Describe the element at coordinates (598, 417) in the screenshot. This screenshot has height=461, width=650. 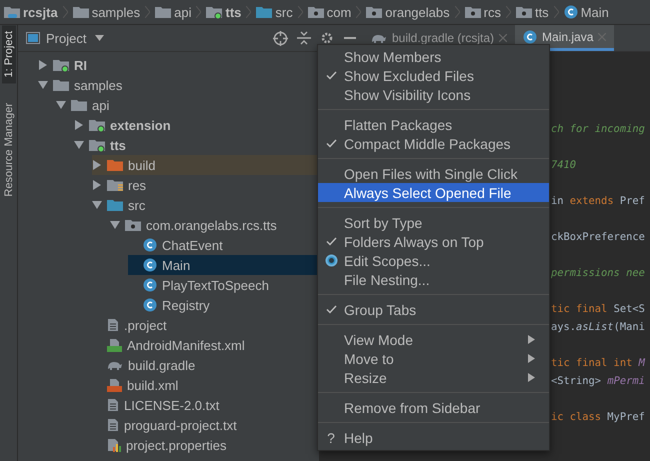
I see `code-line: ic class MyPref` at that location.